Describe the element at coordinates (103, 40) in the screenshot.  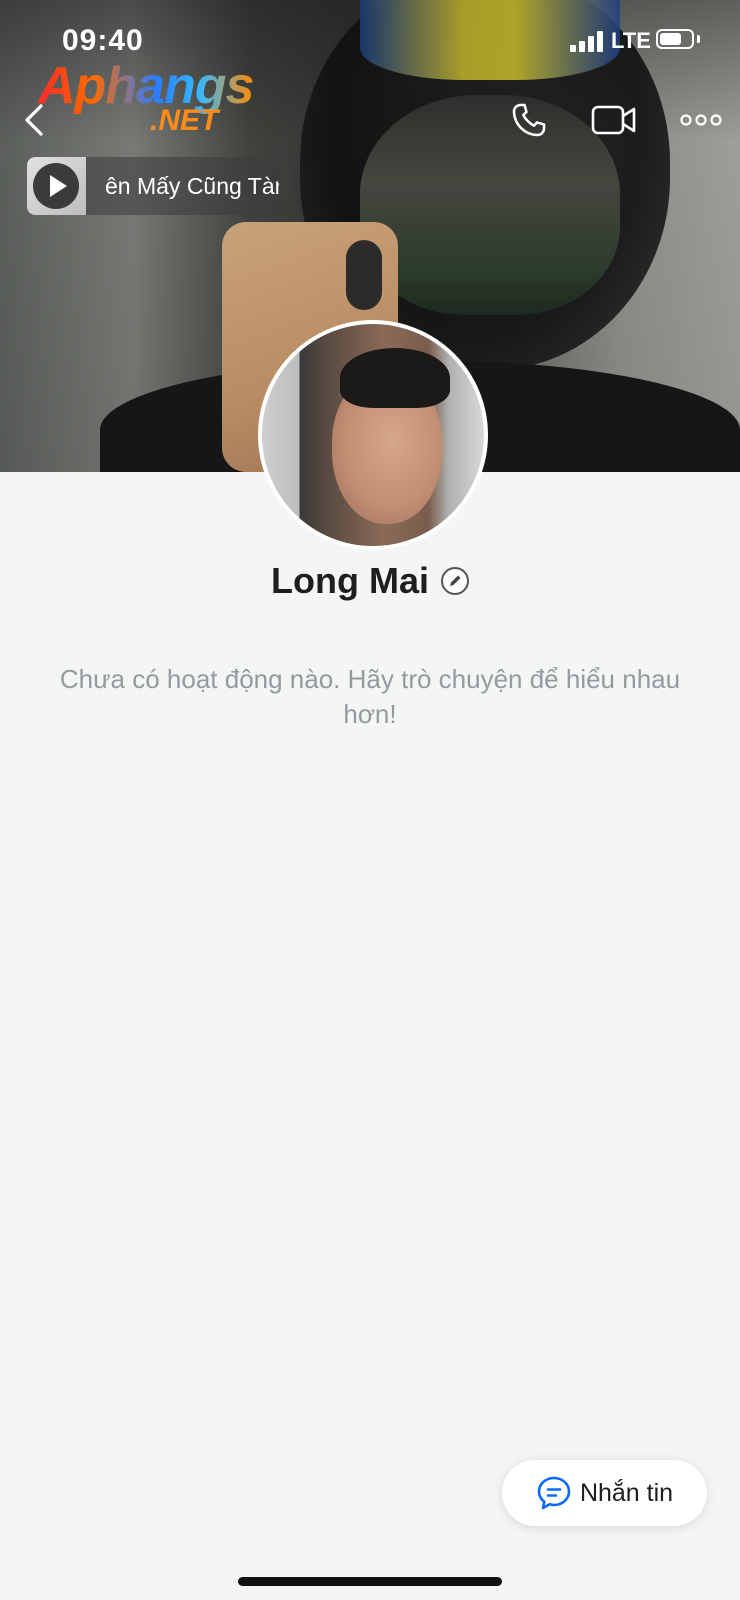
I see `status-time: 09:40` at that location.